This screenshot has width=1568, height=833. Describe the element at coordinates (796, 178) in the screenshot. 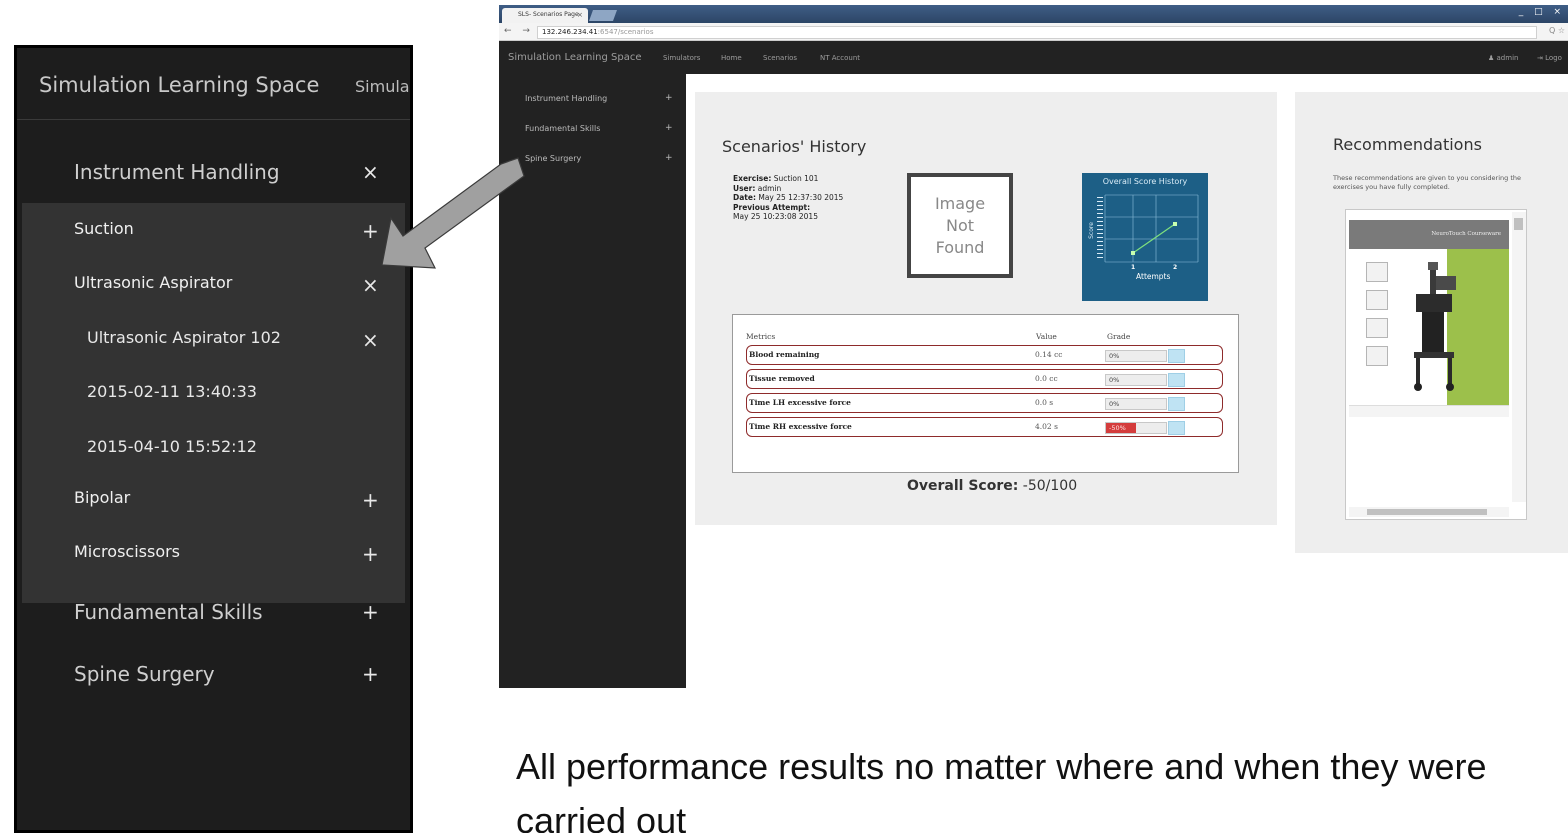

I see `exercise-value: Suction 101` at that location.